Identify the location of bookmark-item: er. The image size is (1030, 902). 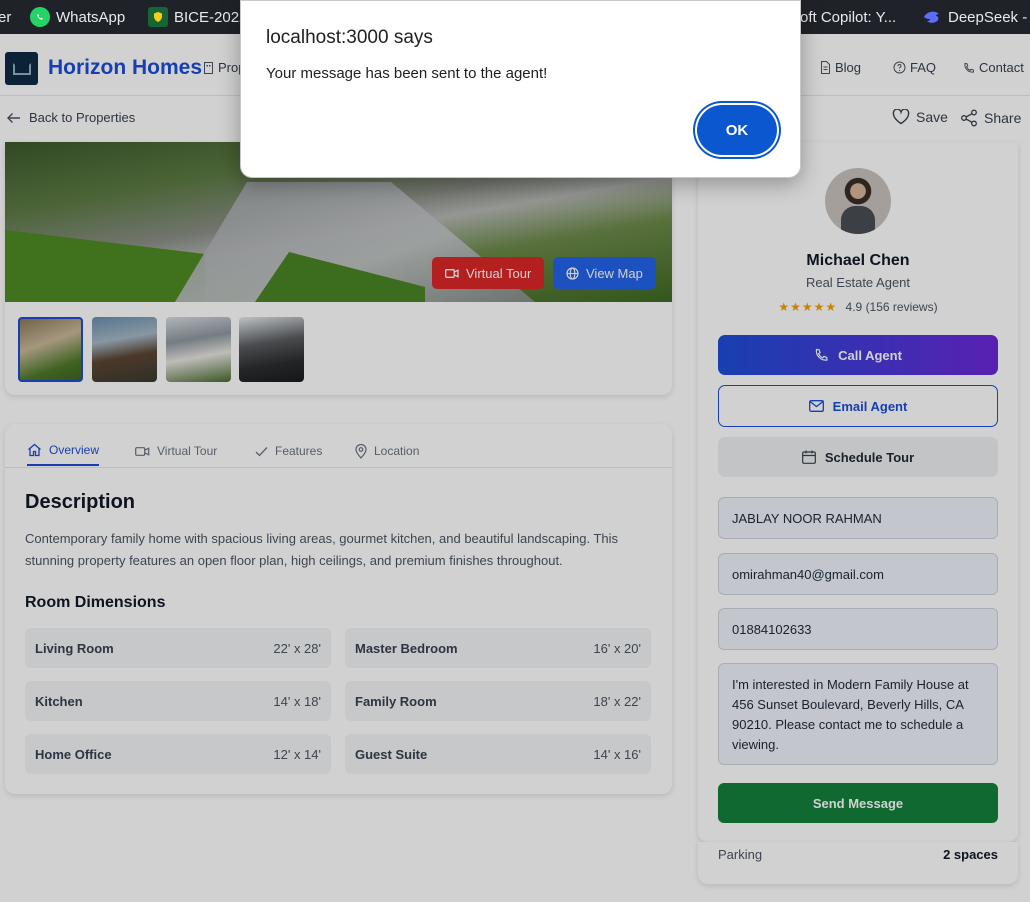
(5, 17).